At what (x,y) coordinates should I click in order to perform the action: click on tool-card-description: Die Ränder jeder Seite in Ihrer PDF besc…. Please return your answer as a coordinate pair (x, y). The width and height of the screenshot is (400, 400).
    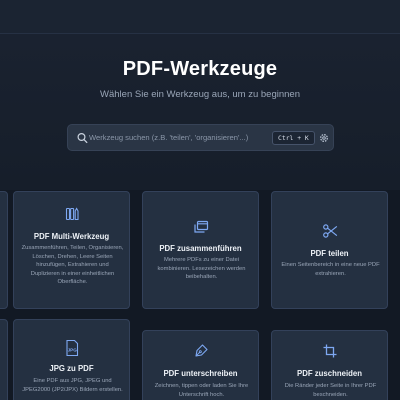
    Looking at the image, I should click on (330, 390).